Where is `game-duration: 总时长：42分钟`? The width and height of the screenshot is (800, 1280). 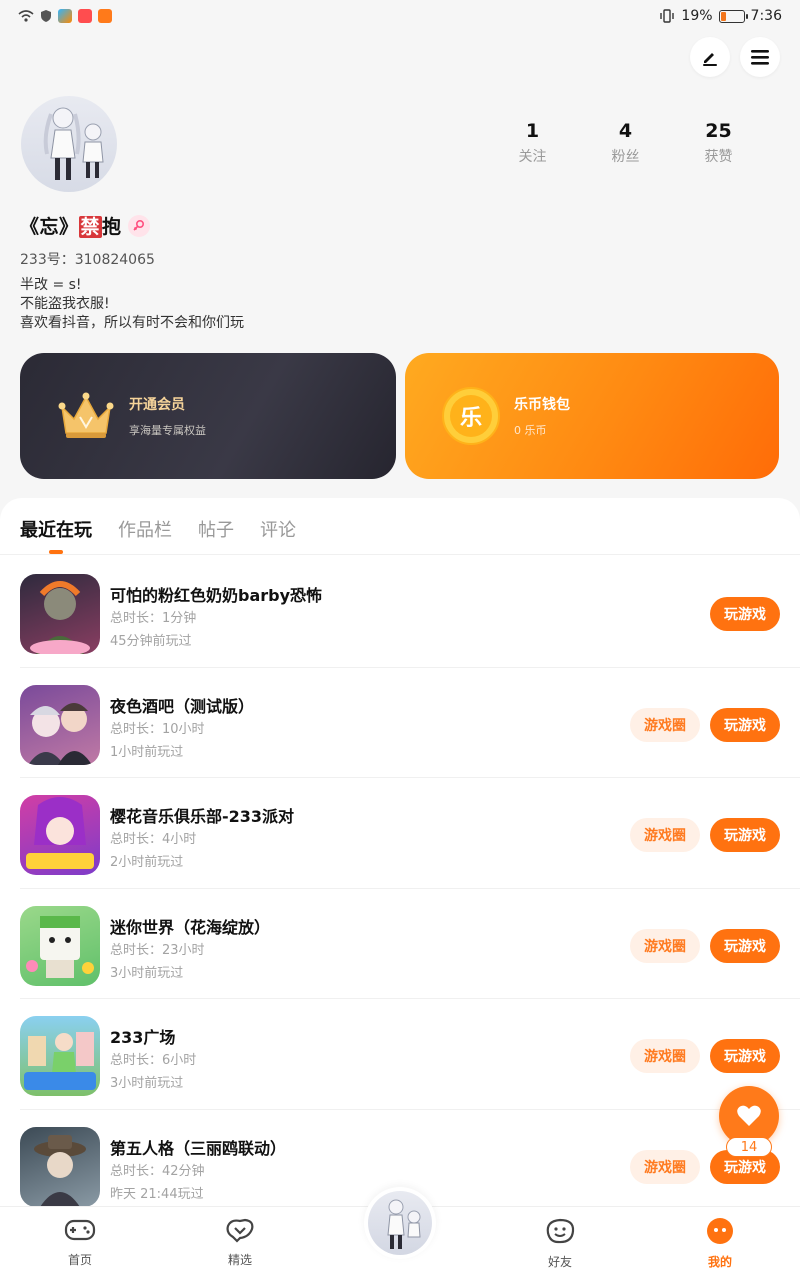
game-duration: 总时长：42分钟 is located at coordinates (157, 1171).